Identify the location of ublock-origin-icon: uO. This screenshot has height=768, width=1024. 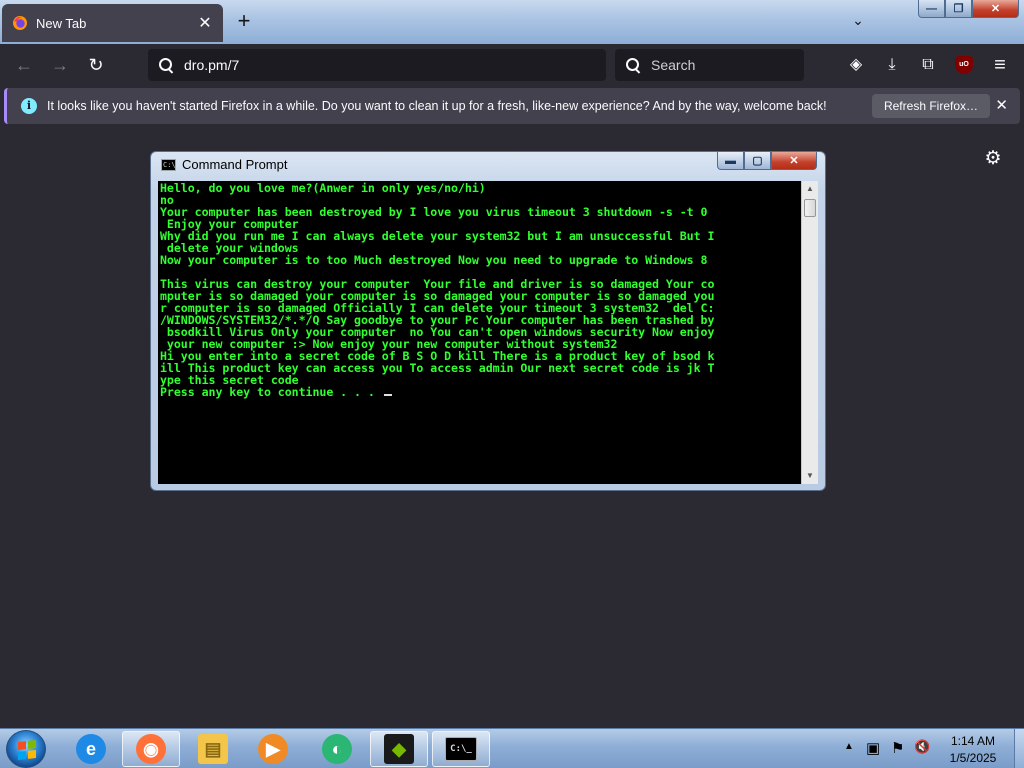
(964, 65).